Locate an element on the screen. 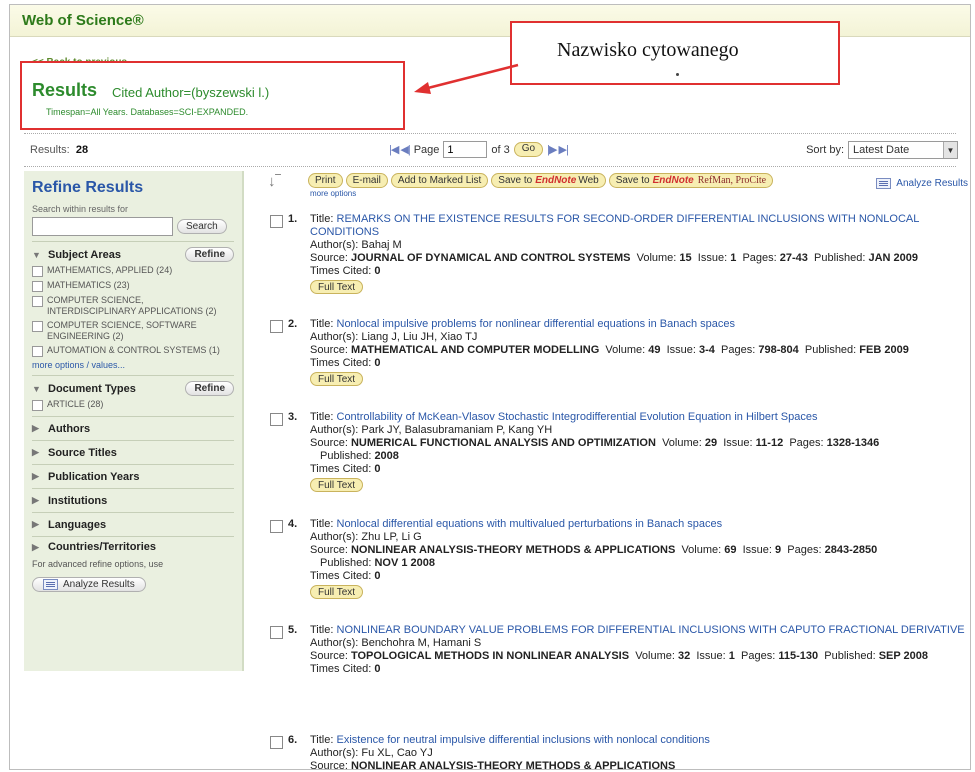  save-to-endnote-refman-button: Save to EndNote RefMan, ProCite is located at coordinates (691, 180).